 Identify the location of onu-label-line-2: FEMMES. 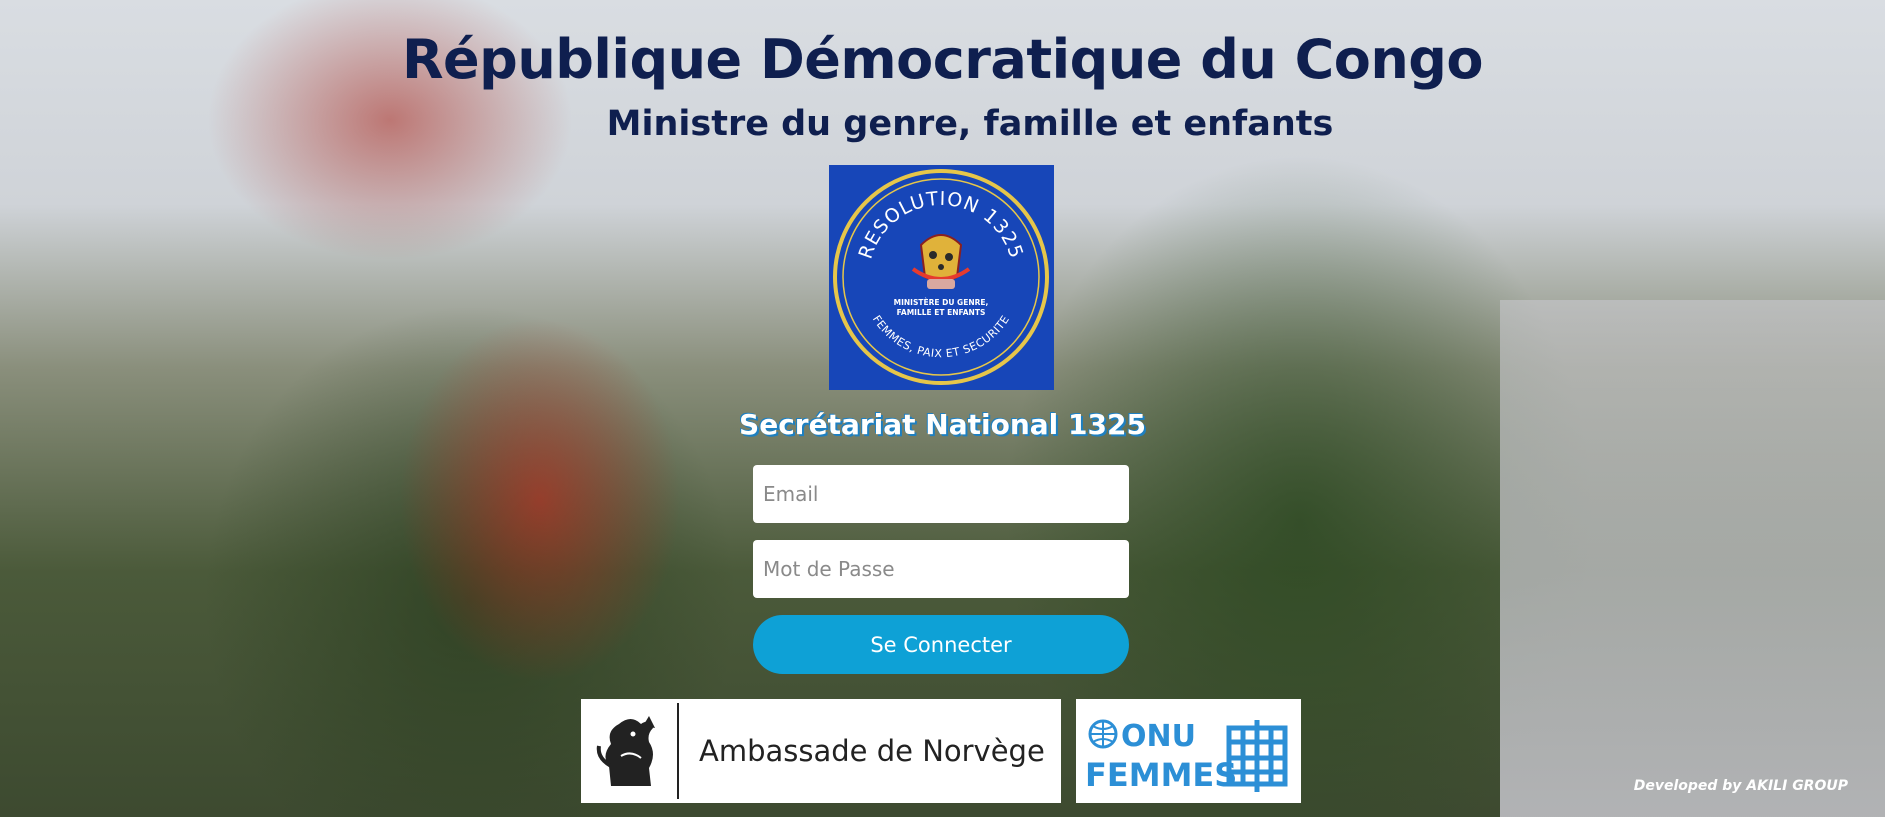
(1161, 775).